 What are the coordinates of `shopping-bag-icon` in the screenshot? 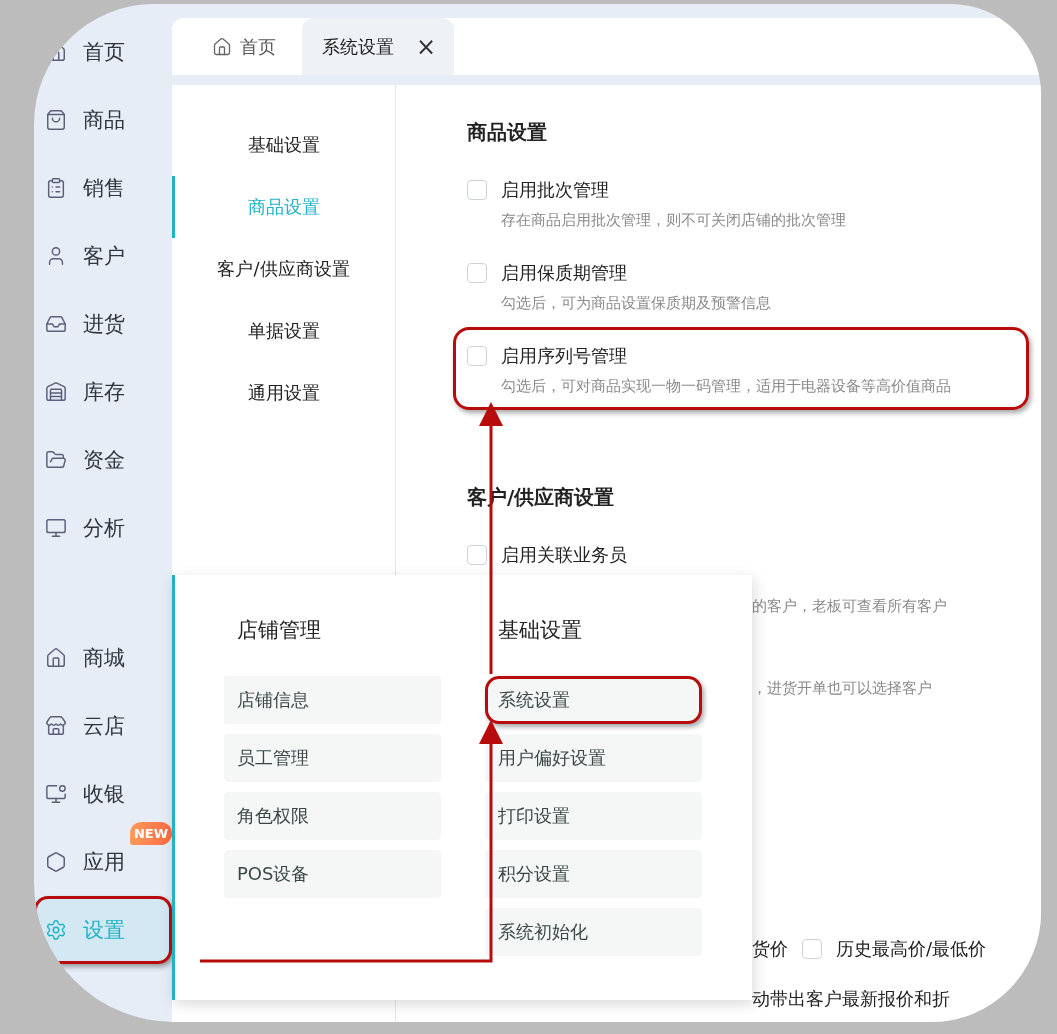 It's located at (56, 120).